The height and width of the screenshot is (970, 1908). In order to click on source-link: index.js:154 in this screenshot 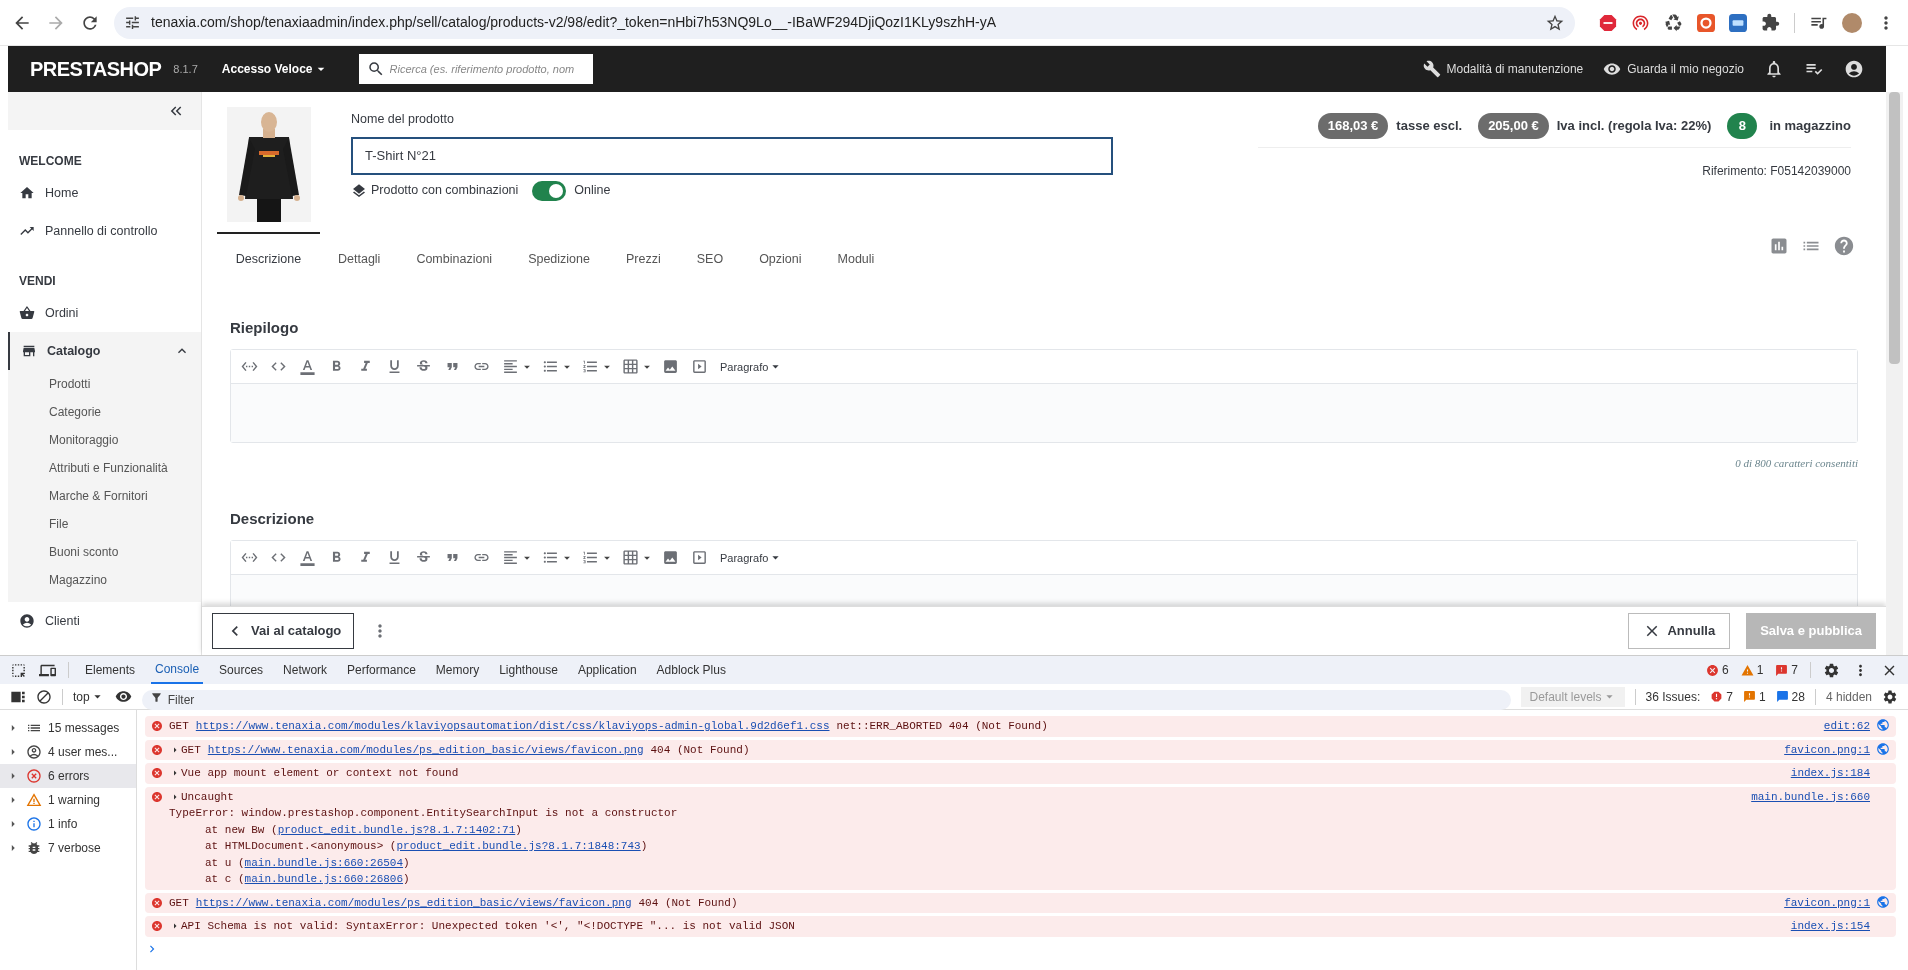, I will do `click(1830, 926)`.